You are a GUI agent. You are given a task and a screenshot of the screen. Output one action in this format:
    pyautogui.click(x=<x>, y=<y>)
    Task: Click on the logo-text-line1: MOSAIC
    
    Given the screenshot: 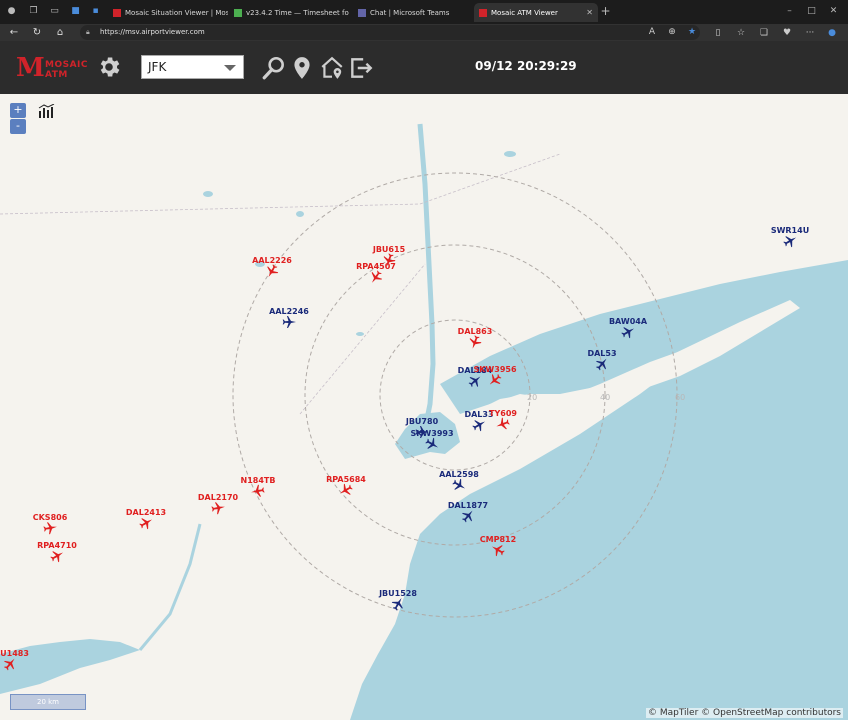 What is the action you would take?
    pyautogui.click(x=67, y=65)
    